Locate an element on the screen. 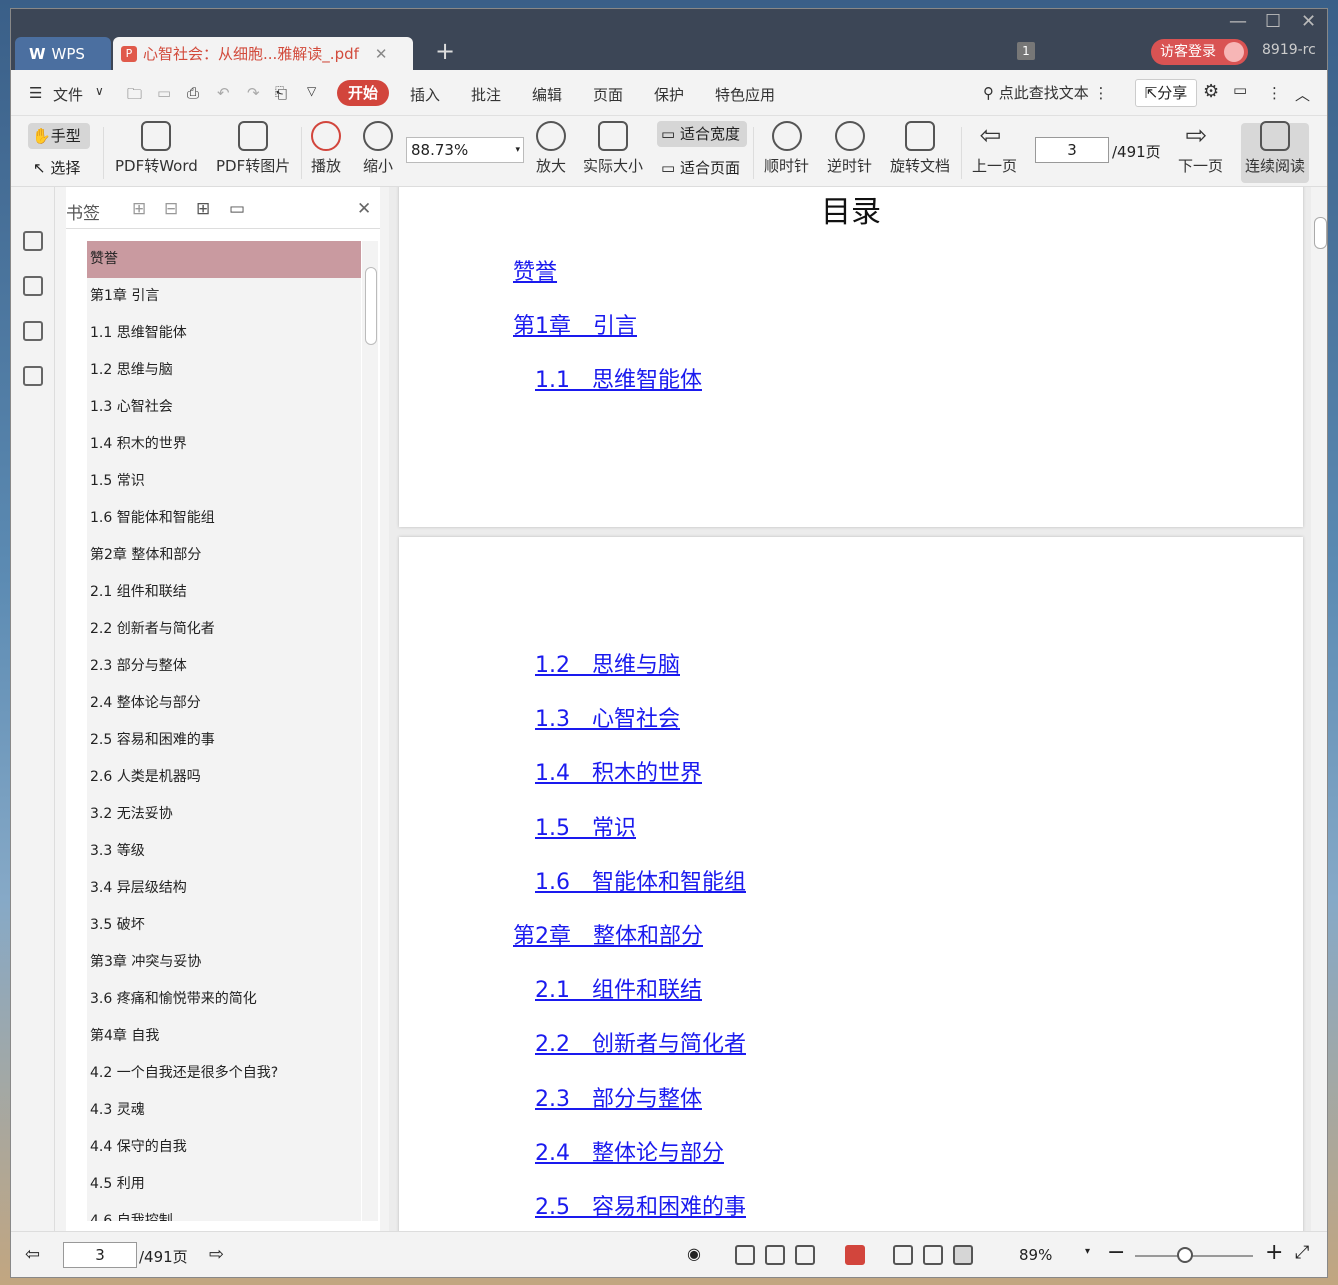 This screenshot has height=1285, width=1338. bookmark-item: 3.5 破坏 is located at coordinates (224, 925).